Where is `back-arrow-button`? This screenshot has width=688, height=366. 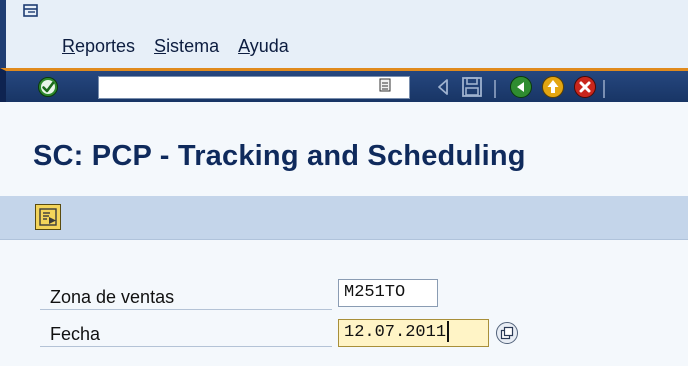 back-arrow-button is located at coordinates (443, 87).